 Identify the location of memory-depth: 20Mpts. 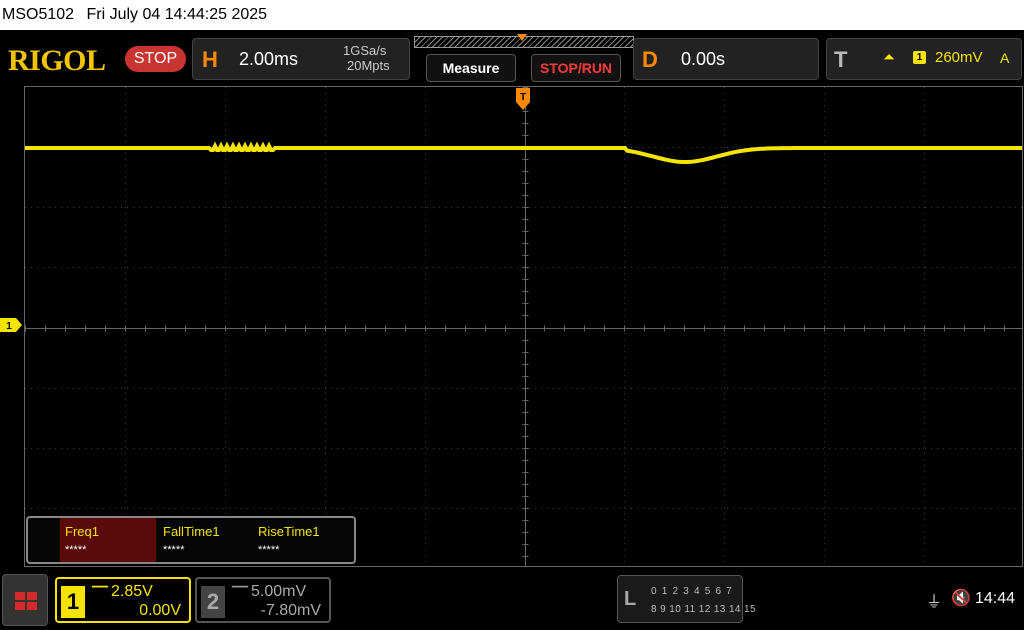
(368, 65).